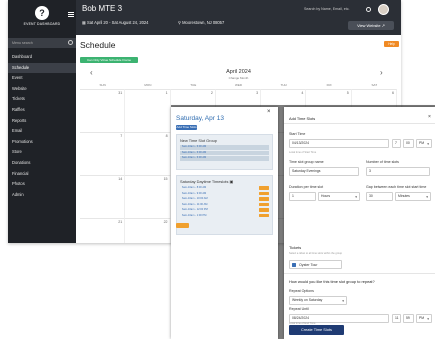 This screenshot has width=435, height=339. Describe the element at coordinates (194, 193) in the screenshot. I see `time-slot-label: 6am-10am - 9:00 AM` at that location.